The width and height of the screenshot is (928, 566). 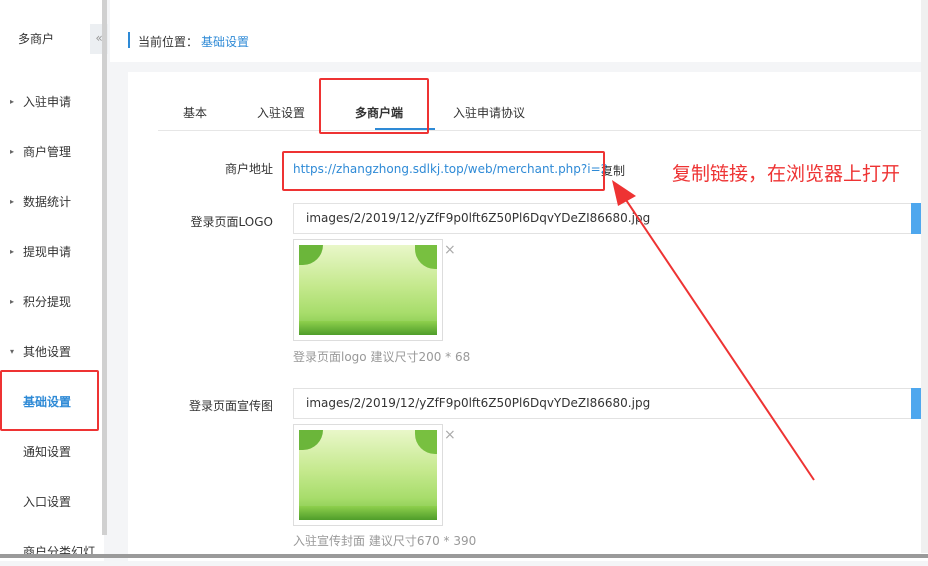 I want to click on sidebar-item-label: 提现申请, so click(x=47, y=252).